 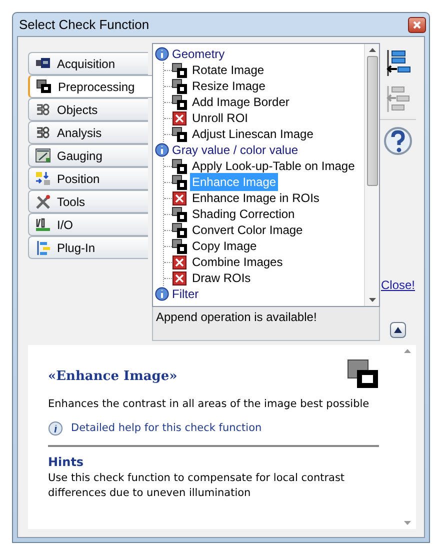 What do you see at coordinates (88, 132) in the screenshot?
I see `category-tab: Analysis` at bounding box center [88, 132].